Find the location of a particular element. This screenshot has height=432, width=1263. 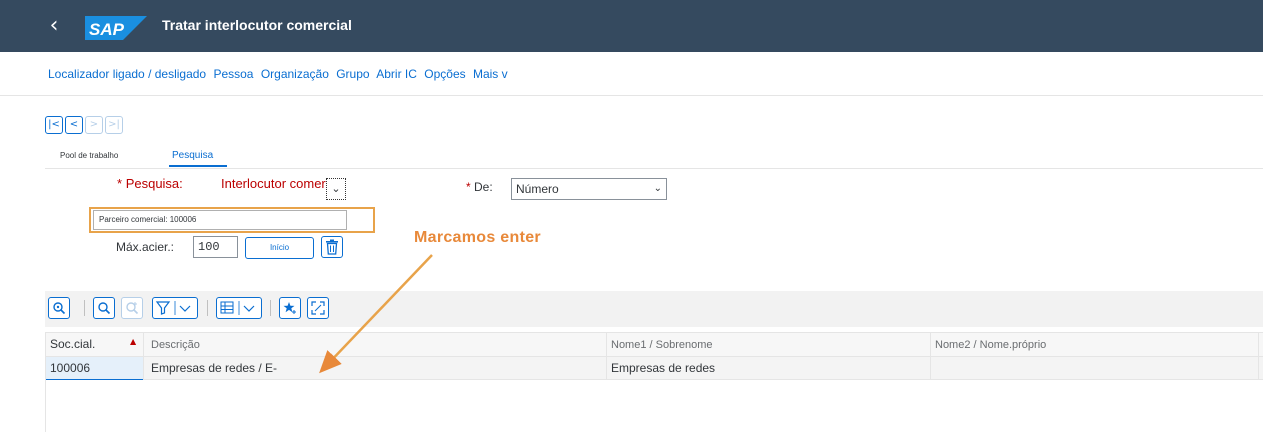

filter-button is located at coordinates (175, 308).